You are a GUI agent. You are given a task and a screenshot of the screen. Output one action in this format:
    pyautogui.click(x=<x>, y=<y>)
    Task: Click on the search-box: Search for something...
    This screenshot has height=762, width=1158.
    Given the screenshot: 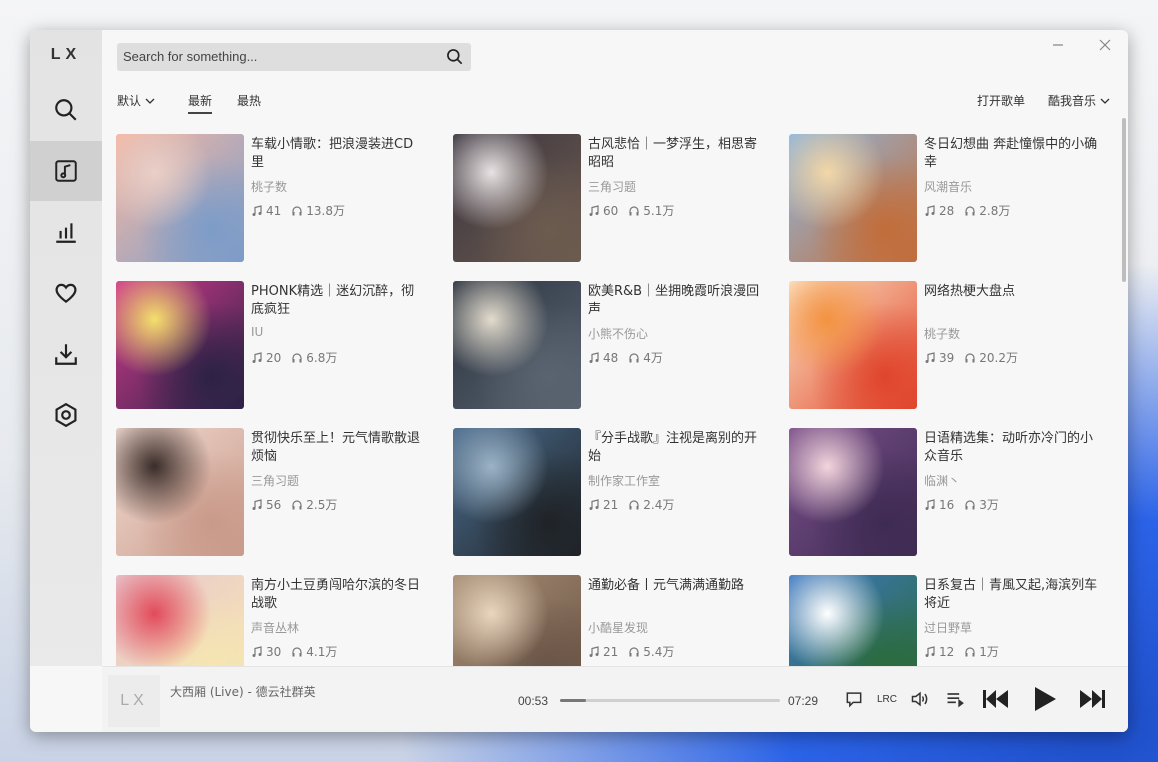 What is the action you would take?
    pyautogui.click(x=294, y=57)
    